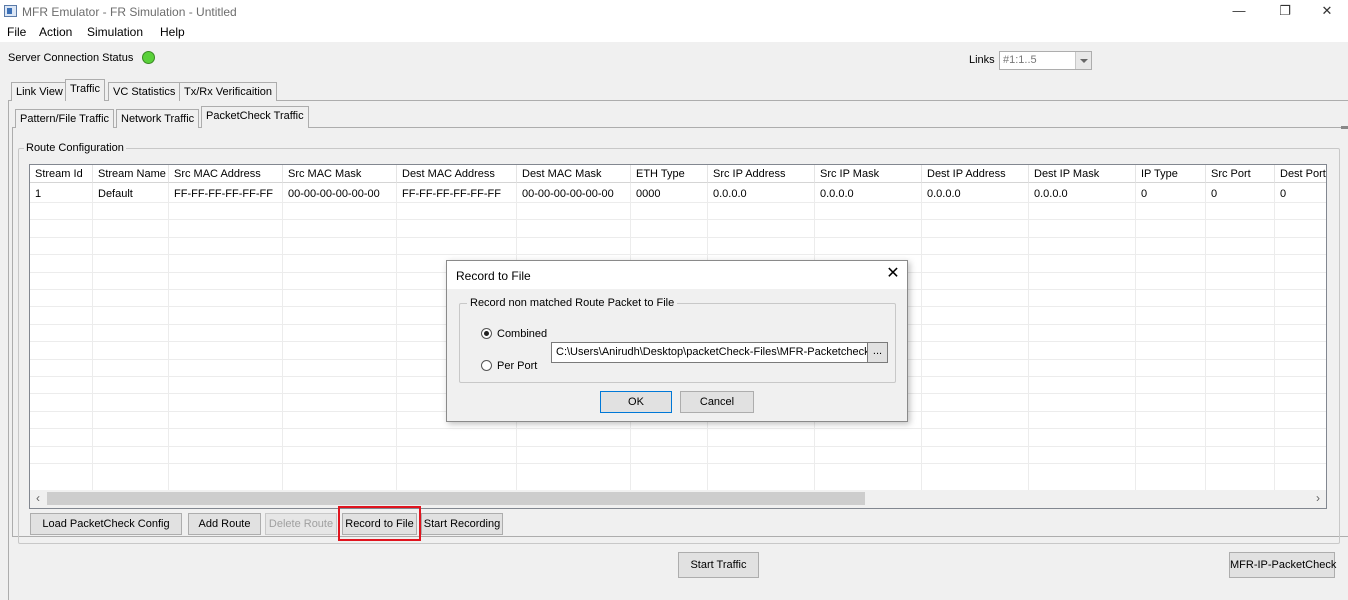 This screenshot has width=1348, height=600. What do you see at coordinates (486, 333) in the screenshot?
I see `combined-radio` at bounding box center [486, 333].